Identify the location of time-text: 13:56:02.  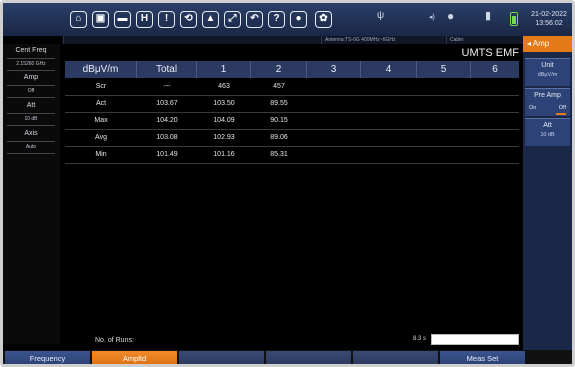
(549, 23).